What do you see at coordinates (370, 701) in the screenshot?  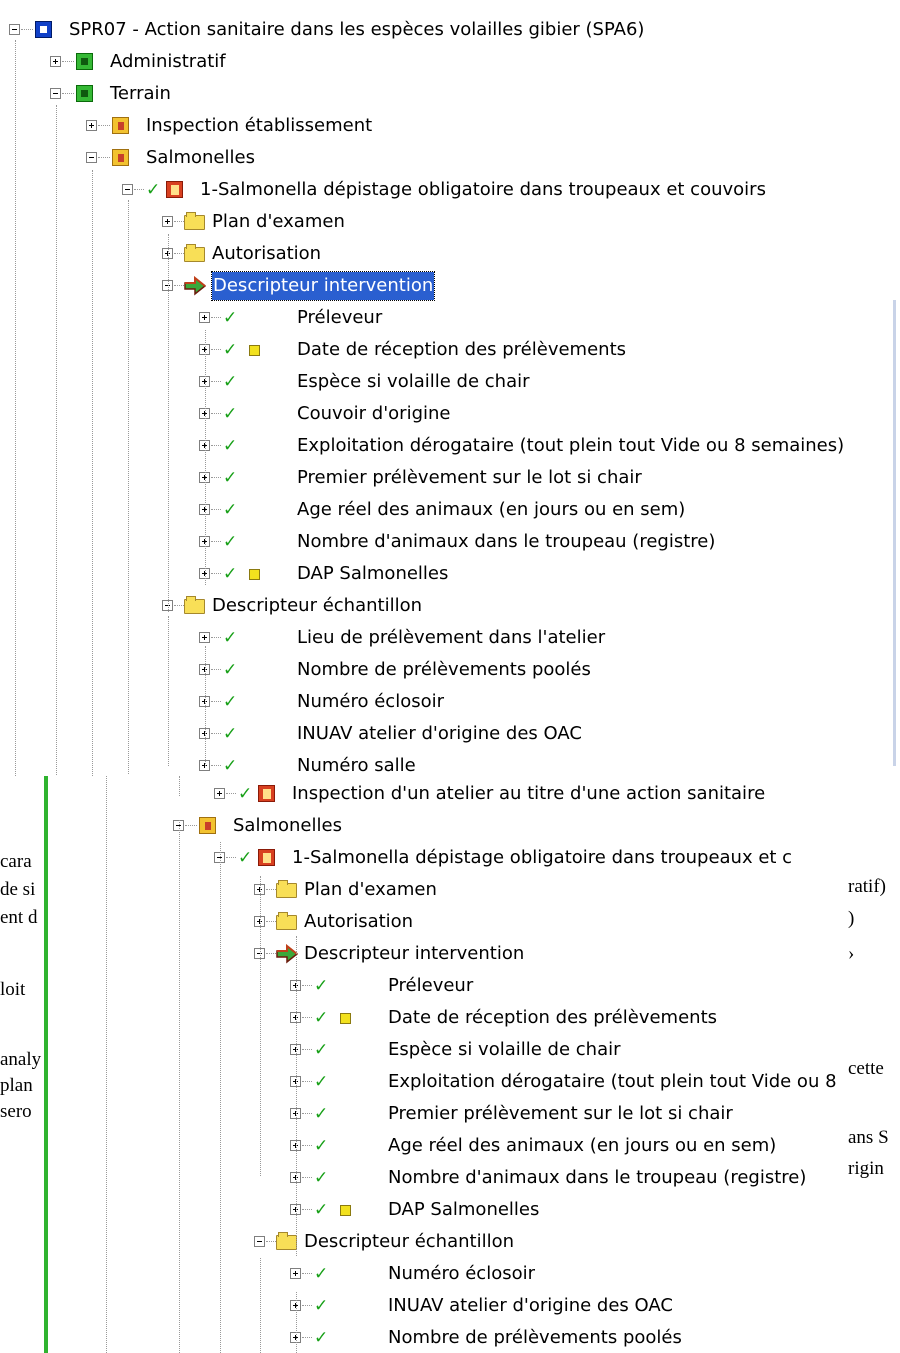 I see `tree-node-label: Numéro éclosoir` at bounding box center [370, 701].